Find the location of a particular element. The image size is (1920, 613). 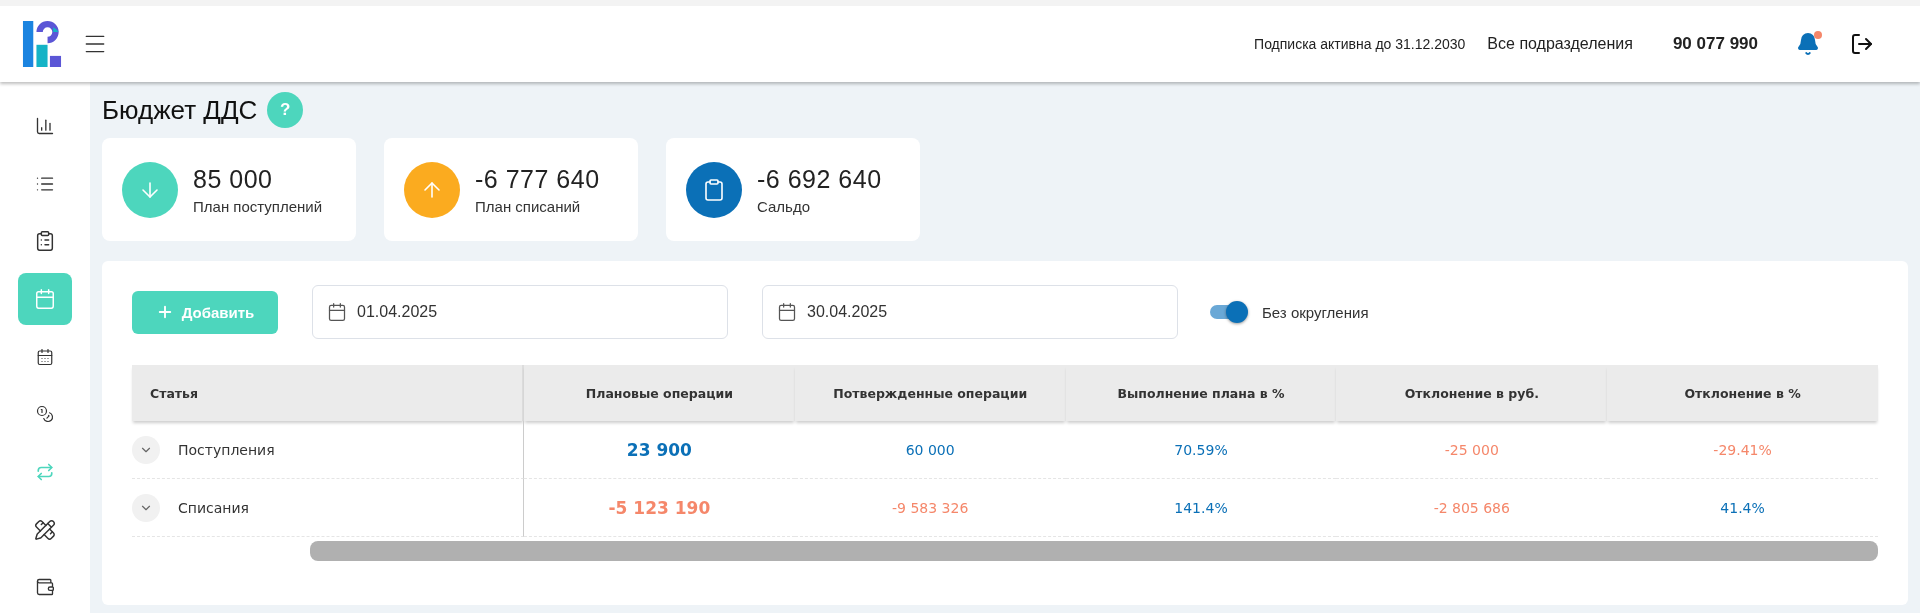

column-header: Потвержденные операции is located at coordinates (930, 393).